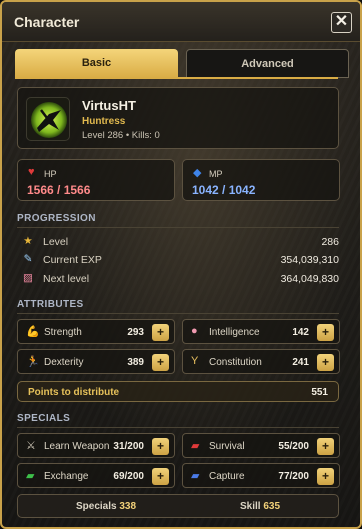  Describe the element at coordinates (74, 392) in the screenshot. I see `points-label: Points to distribute` at that location.